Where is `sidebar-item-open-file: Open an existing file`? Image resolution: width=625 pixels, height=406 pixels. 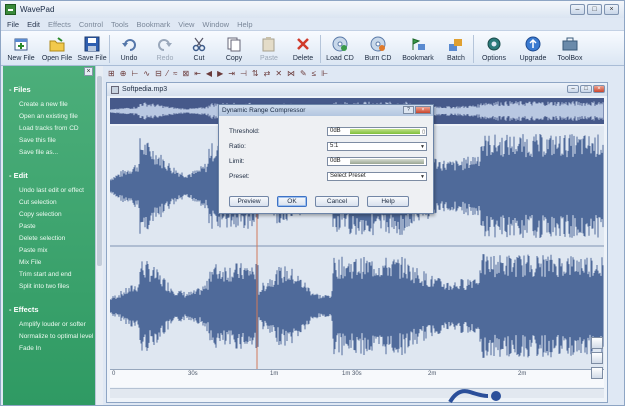 sidebar-item-open-file: Open an existing file is located at coordinates (49, 117).